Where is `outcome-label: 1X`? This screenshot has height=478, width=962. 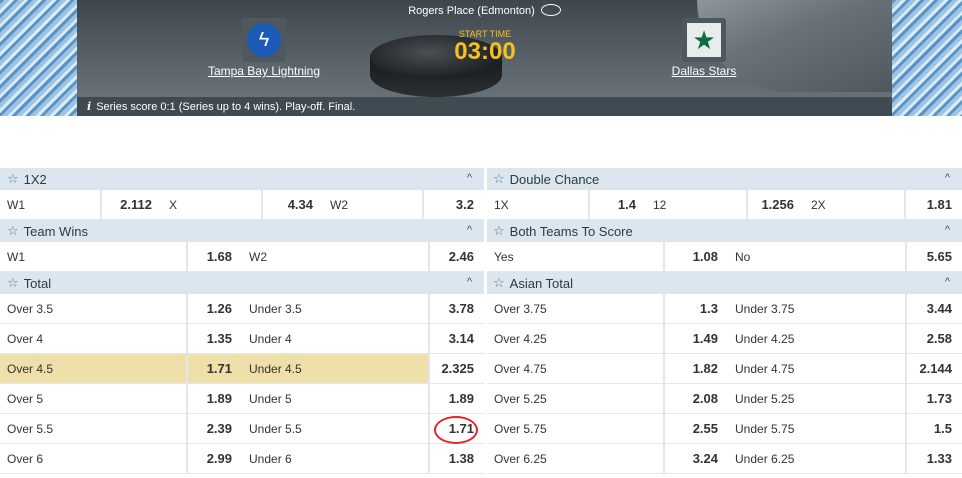 outcome-label: 1X is located at coordinates (537, 204).